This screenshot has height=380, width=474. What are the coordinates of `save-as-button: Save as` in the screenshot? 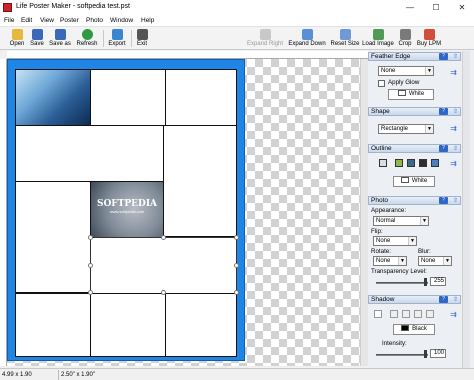 It's located at (60, 38).